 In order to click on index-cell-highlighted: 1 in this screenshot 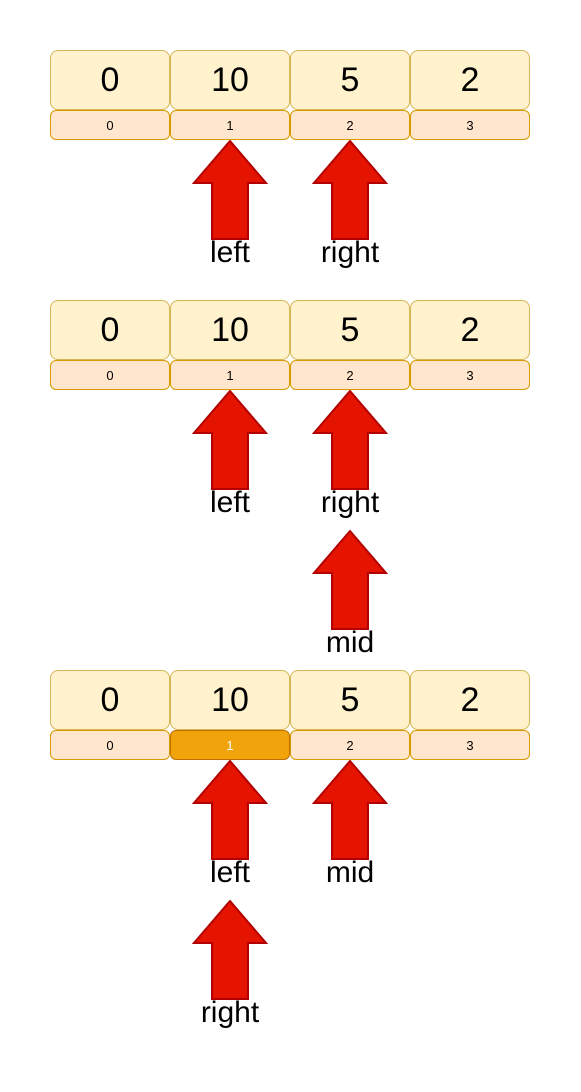, I will do `click(230, 745)`.